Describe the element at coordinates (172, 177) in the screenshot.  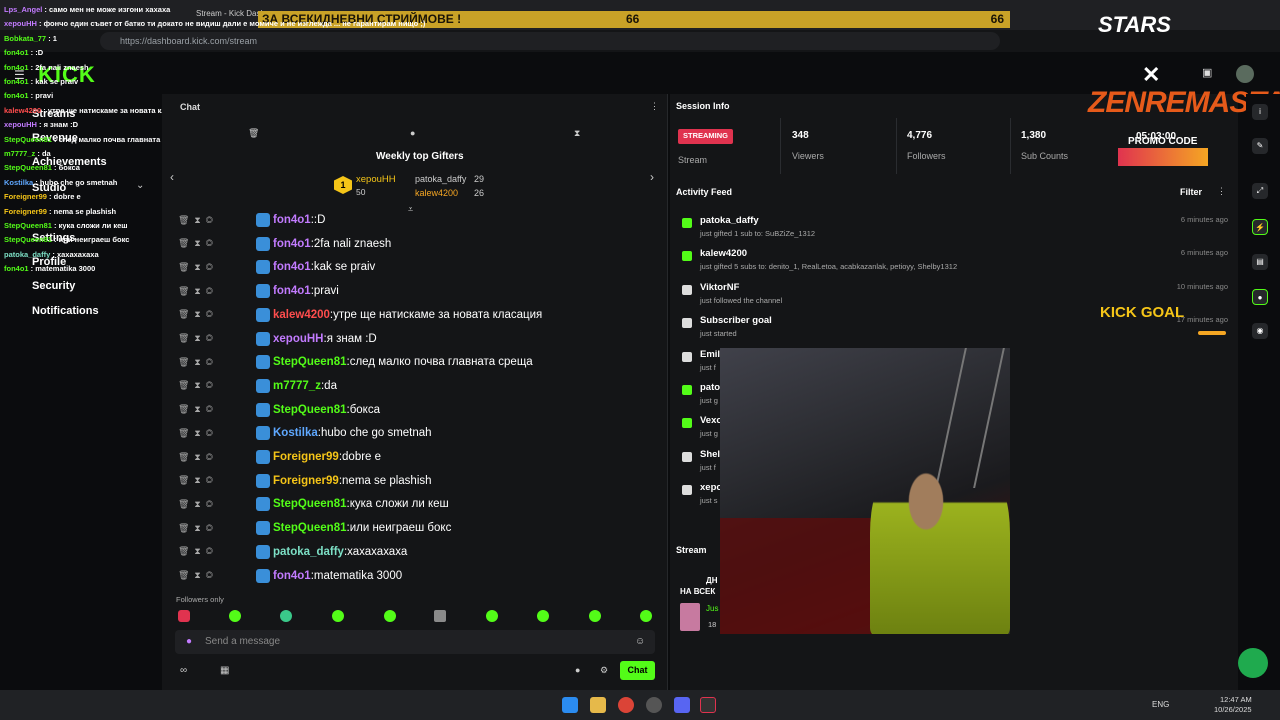
I see `chevron-left-icon: ‹` at that location.